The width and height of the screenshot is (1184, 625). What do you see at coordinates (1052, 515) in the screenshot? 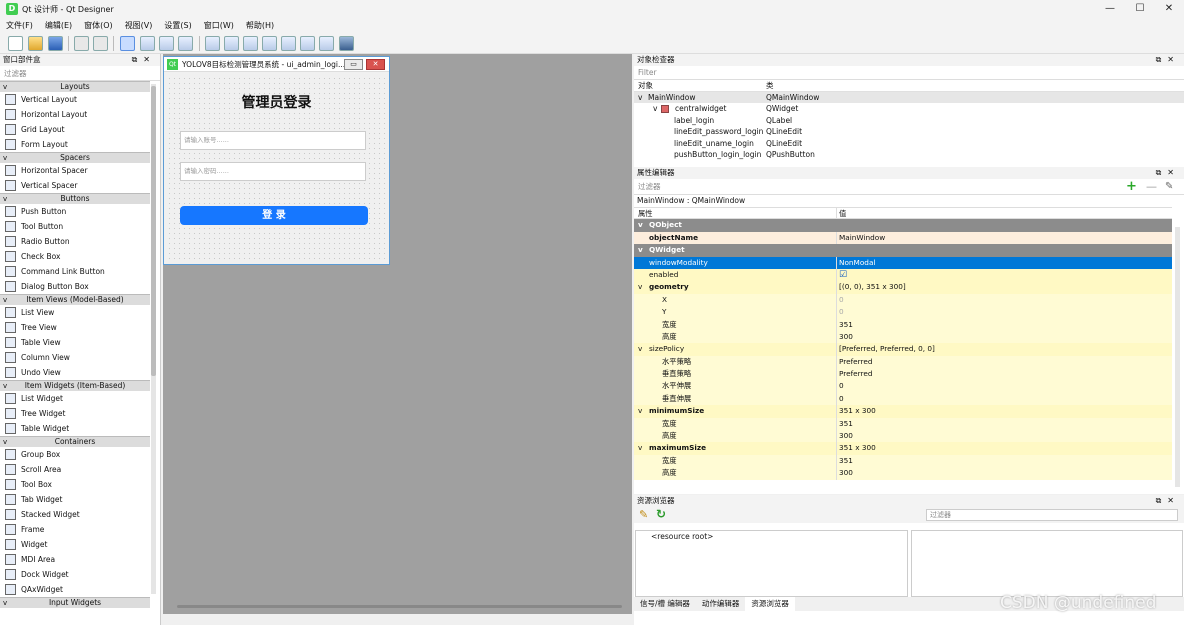
I see `resource-filter-input: 过滤器` at bounding box center [1052, 515].